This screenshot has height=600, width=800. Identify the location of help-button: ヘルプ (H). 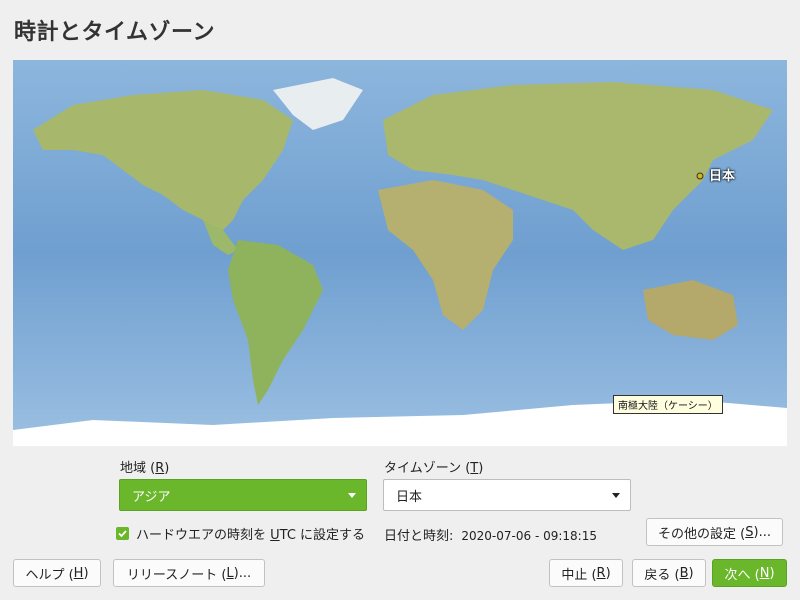
(57, 573).